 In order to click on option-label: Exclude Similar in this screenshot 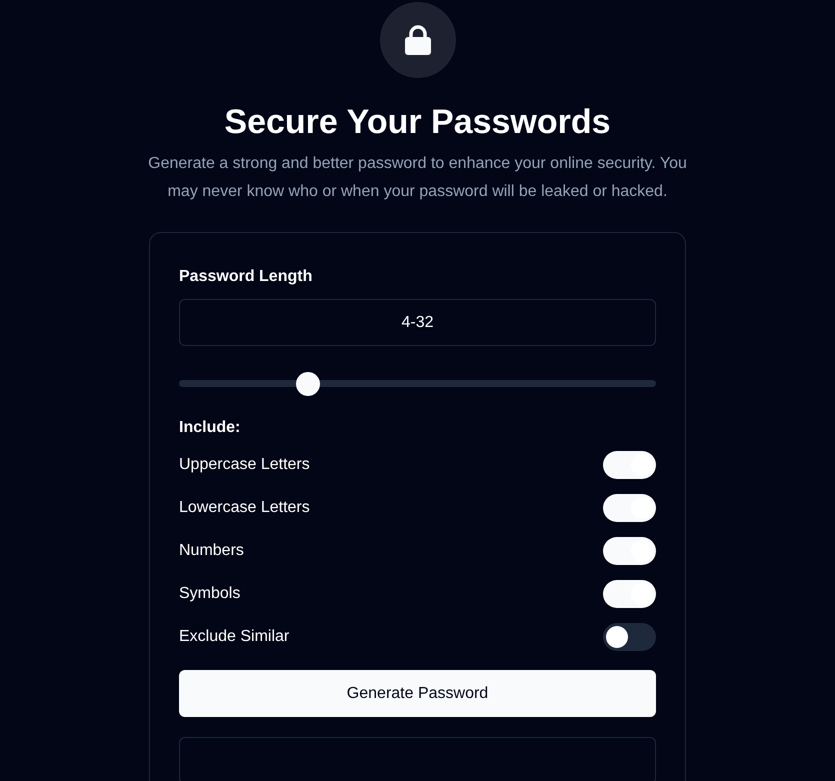, I will do `click(234, 637)`.